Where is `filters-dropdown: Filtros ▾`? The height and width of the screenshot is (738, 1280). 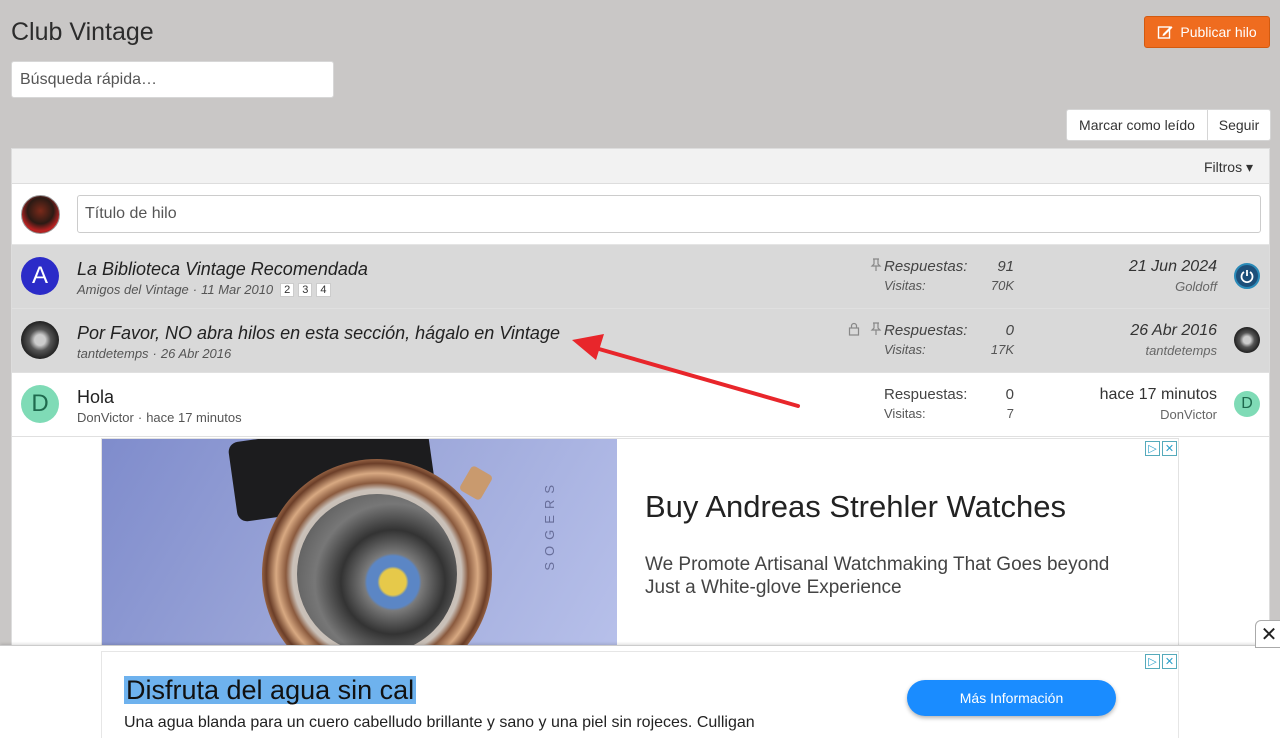 filters-dropdown: Filtros ▾ is located at coordinates (1228, 167).